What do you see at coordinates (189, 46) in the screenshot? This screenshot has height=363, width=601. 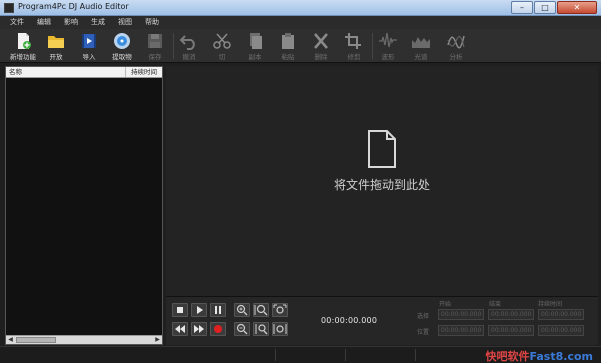 I see `undo-button: 撤消` at bounding box center [189, 46].